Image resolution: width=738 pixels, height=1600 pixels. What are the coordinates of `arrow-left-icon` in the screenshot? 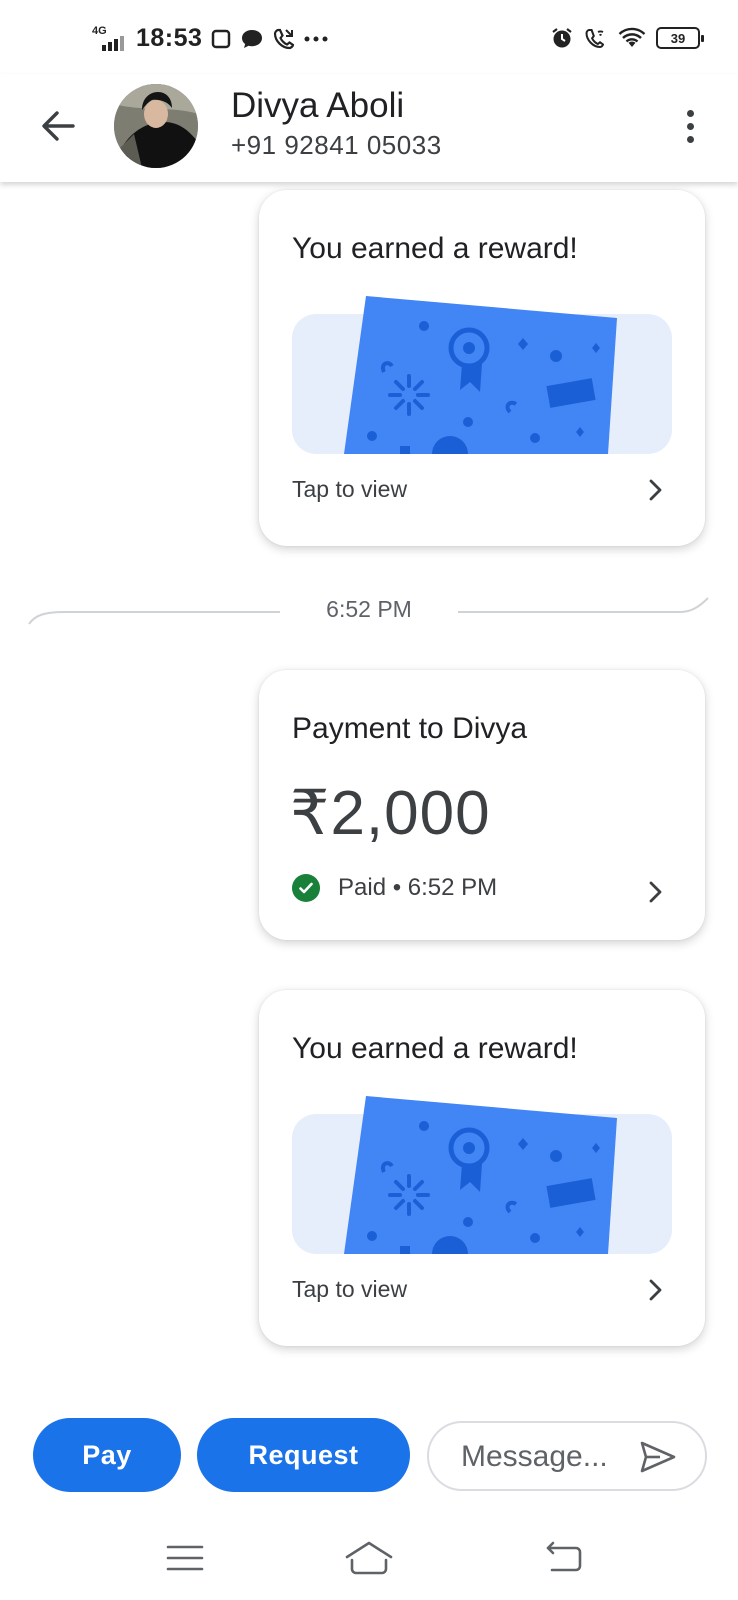 It's located at (58, 126).